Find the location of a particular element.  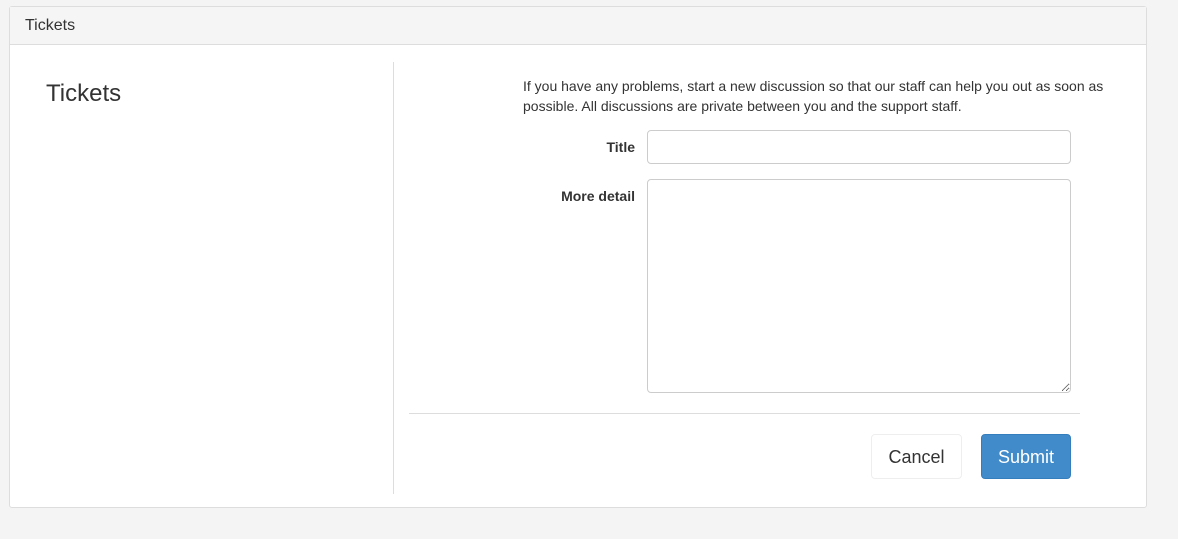

cancel-button: Cancel is located at coordinates (916, 456).